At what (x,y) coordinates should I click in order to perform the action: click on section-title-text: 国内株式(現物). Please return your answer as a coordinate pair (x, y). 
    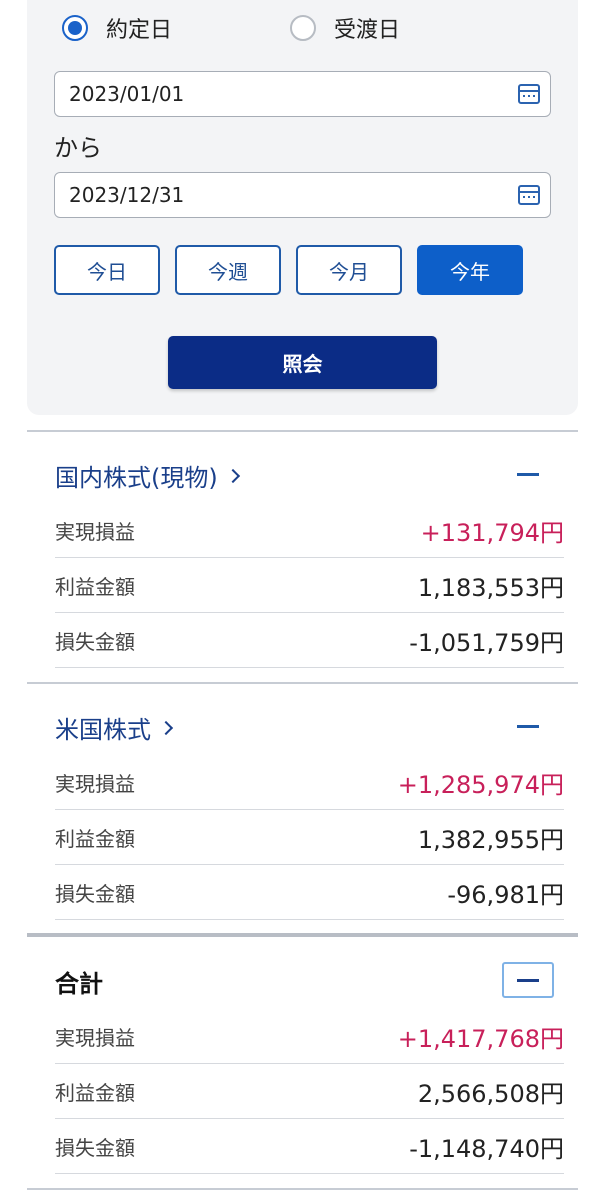
    Looking at the image, I should click on (136, 478).